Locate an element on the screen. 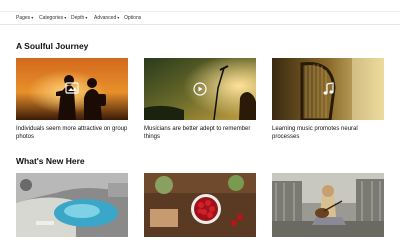 Image resolution: width=400 pixels, height=240 pixels. guitar-girl-photo is located at coordinates (328, 205).